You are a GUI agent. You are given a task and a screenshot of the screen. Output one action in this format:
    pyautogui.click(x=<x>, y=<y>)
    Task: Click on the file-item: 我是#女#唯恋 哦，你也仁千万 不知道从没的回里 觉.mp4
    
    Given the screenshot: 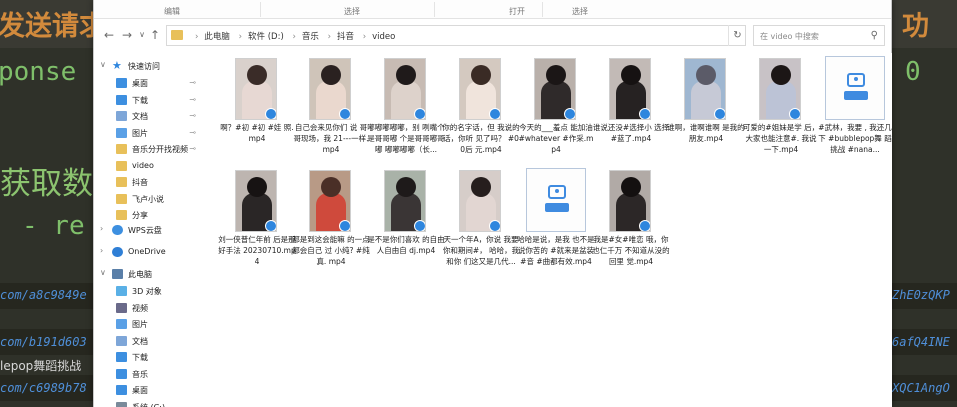 What is the action you would take?
    pyautogui.click(x=631, y=223)
    